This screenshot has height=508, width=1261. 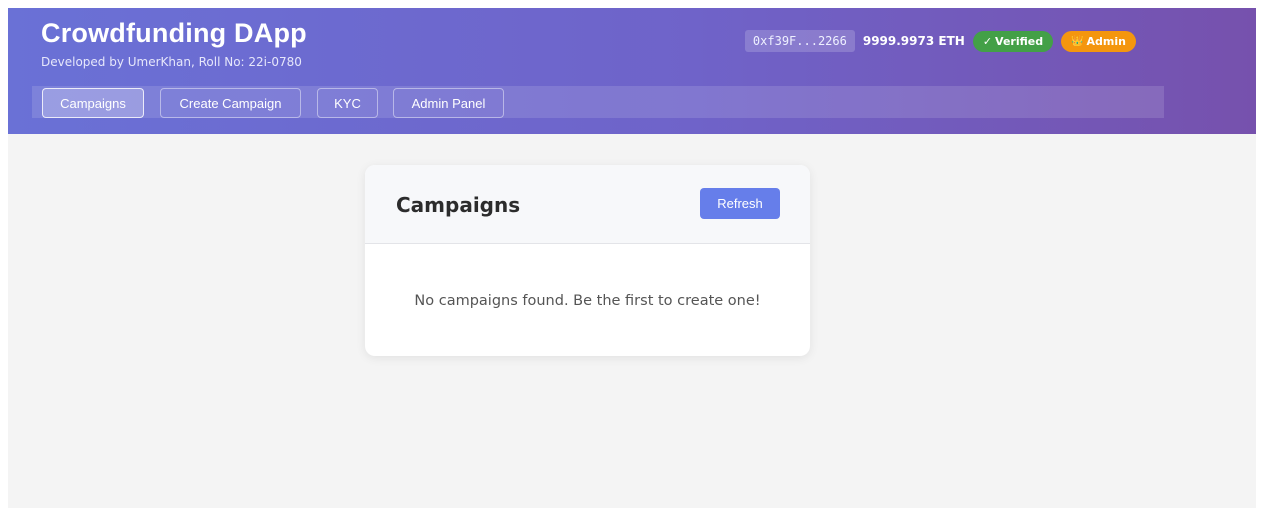 I want to click on verified-badge-label: Verified, so click(x=1019, y=41).